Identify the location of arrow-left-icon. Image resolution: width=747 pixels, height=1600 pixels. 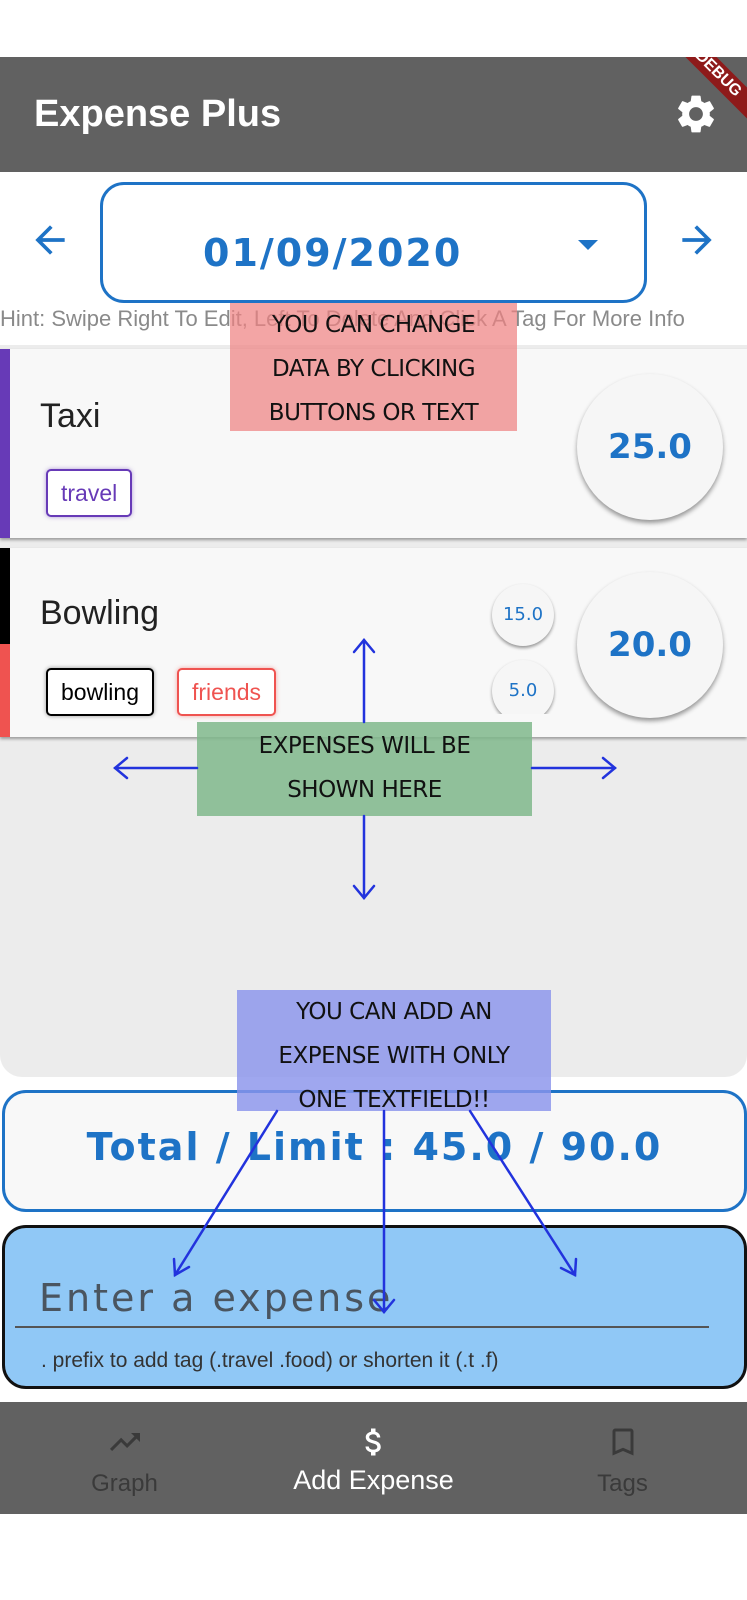
(50, 240).